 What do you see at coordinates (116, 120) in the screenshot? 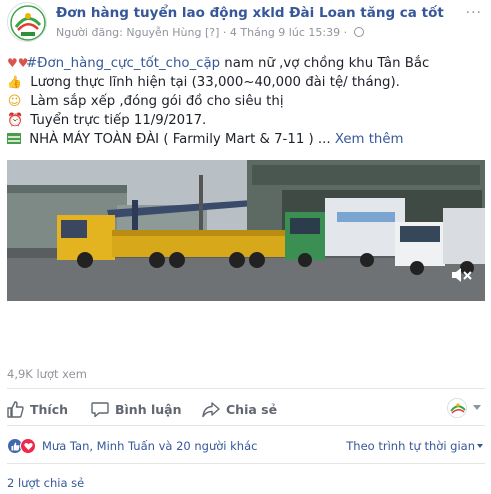
I see `line-text: Tuyển trực tiếp 11/9/2017.` at bounding box center [116, 120].